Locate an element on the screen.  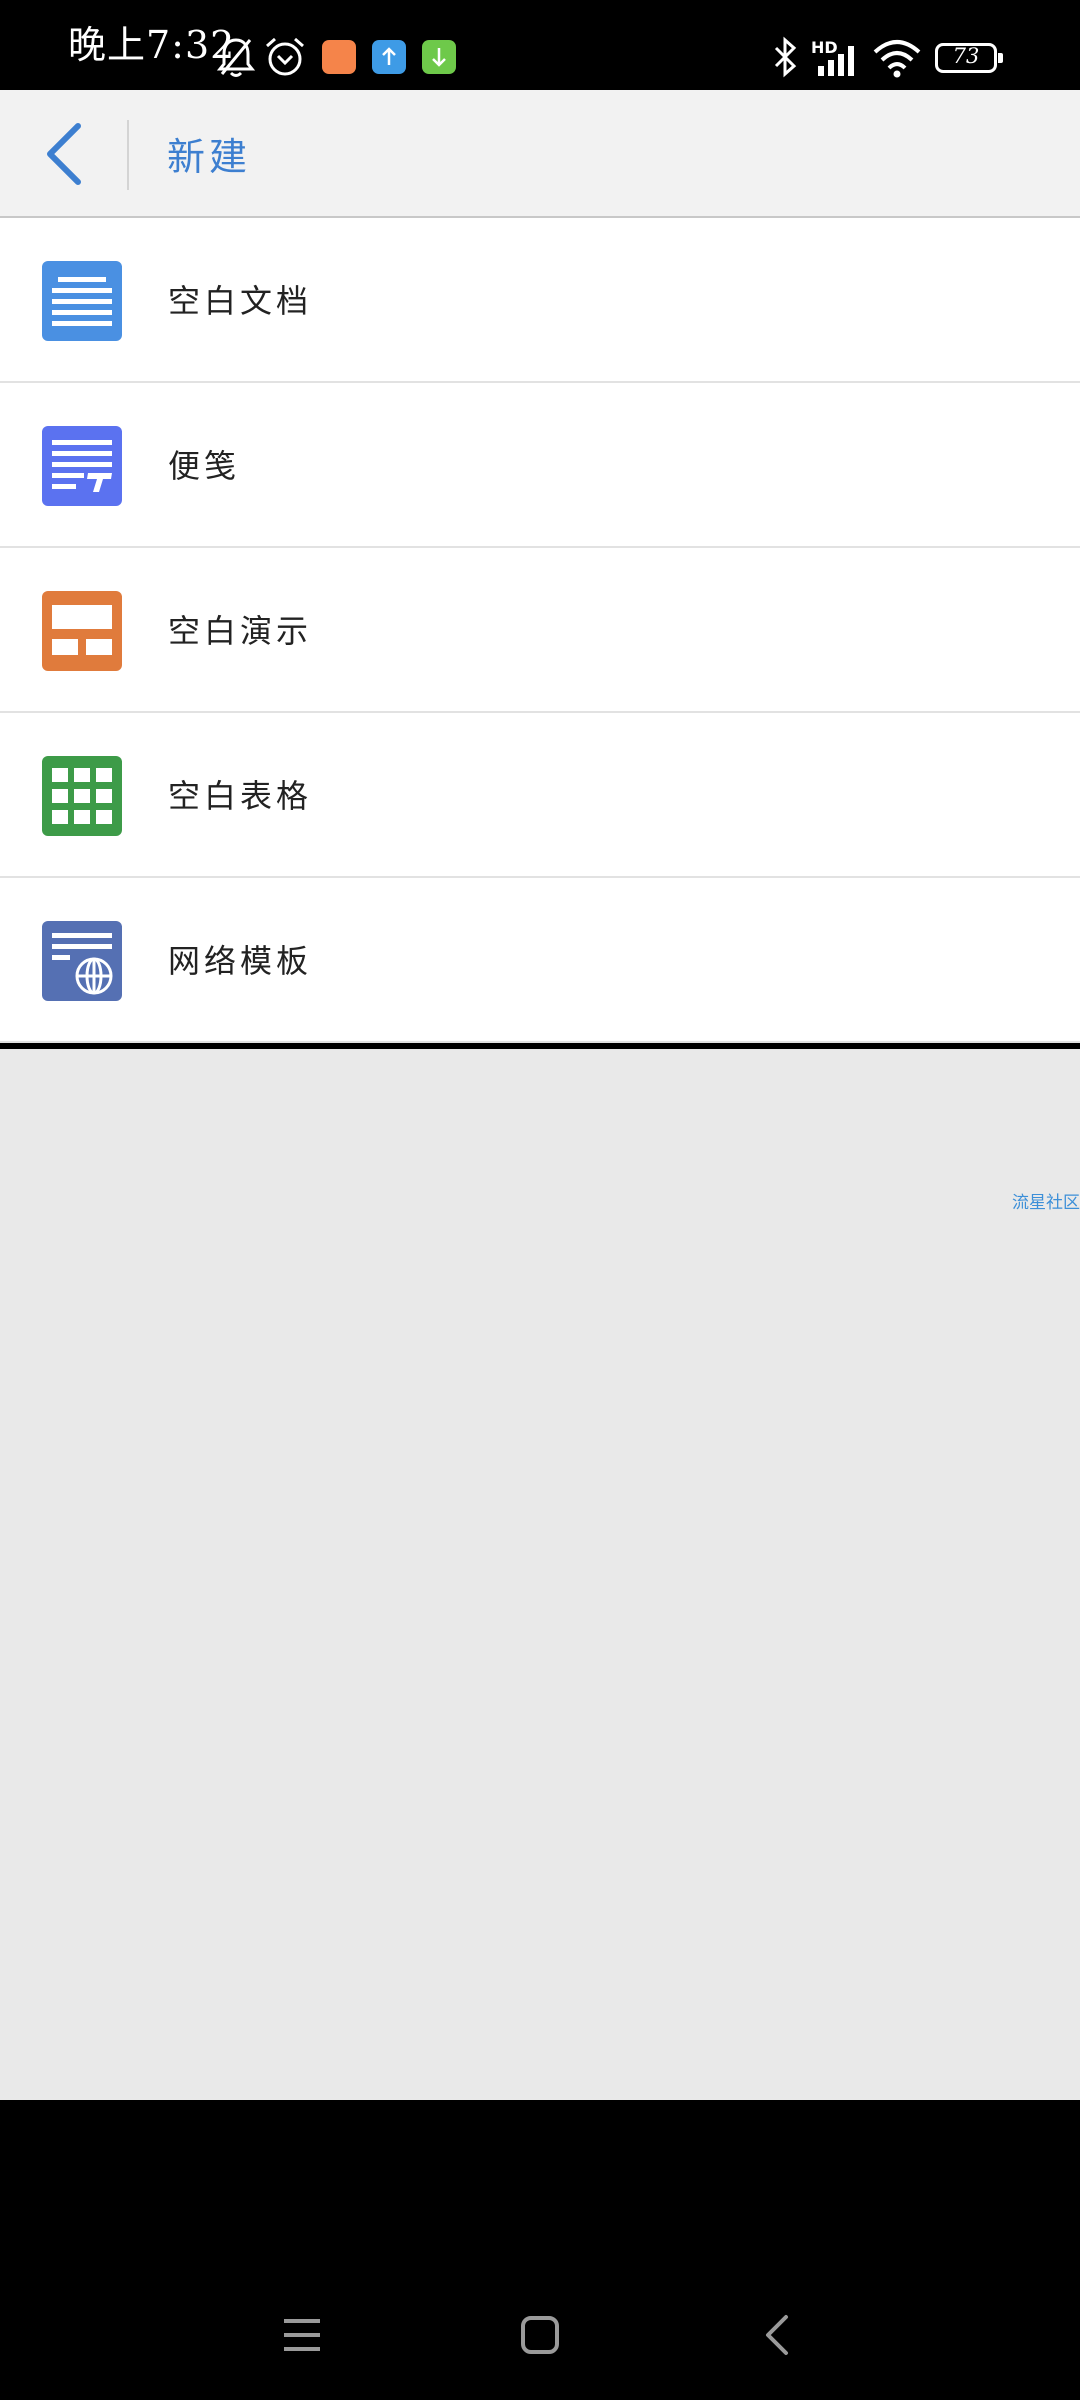
list-item-label: 便笺 is located at coordinates (204, 466).